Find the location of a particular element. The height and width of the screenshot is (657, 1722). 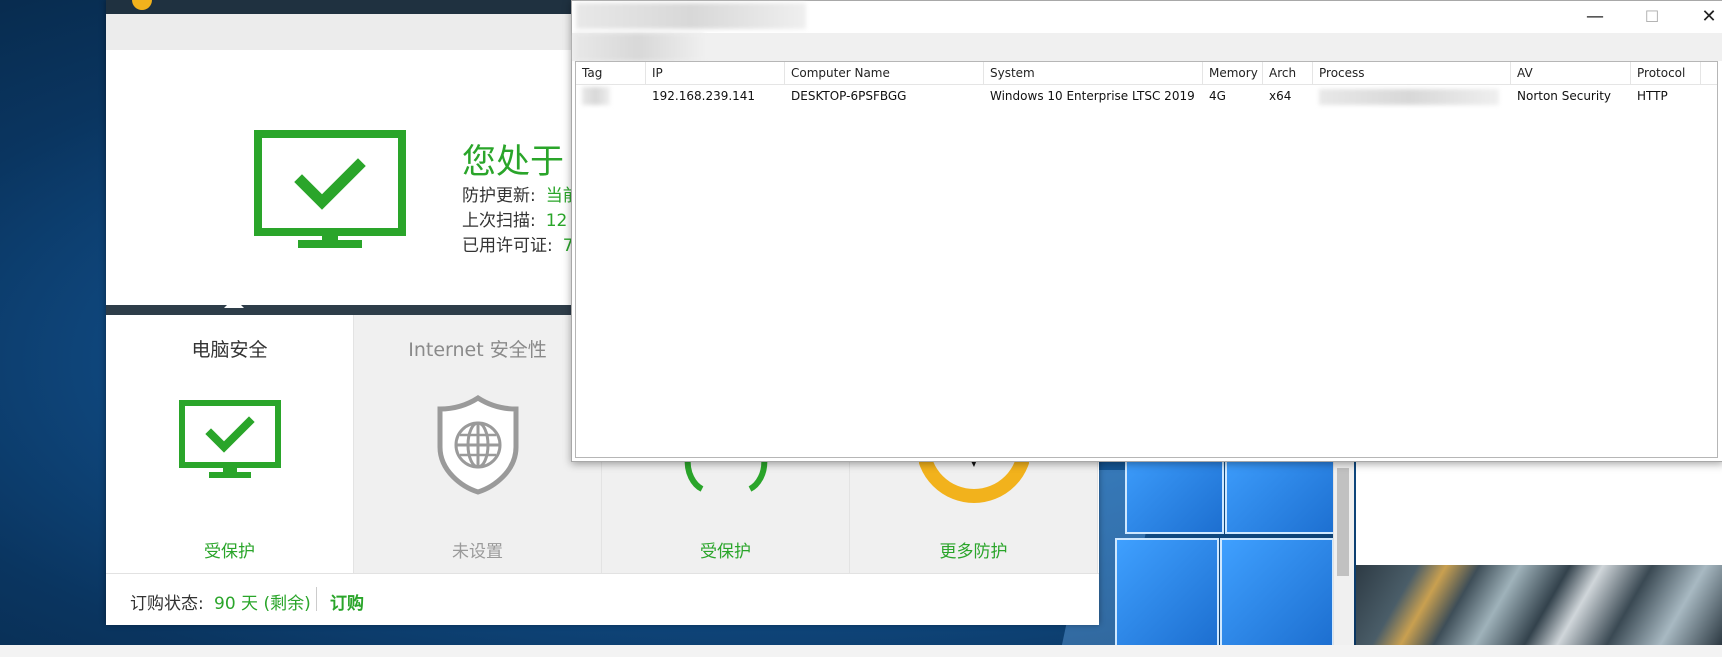

cell-ip: 192.168.239.141 is located at coordinates (704, 96).